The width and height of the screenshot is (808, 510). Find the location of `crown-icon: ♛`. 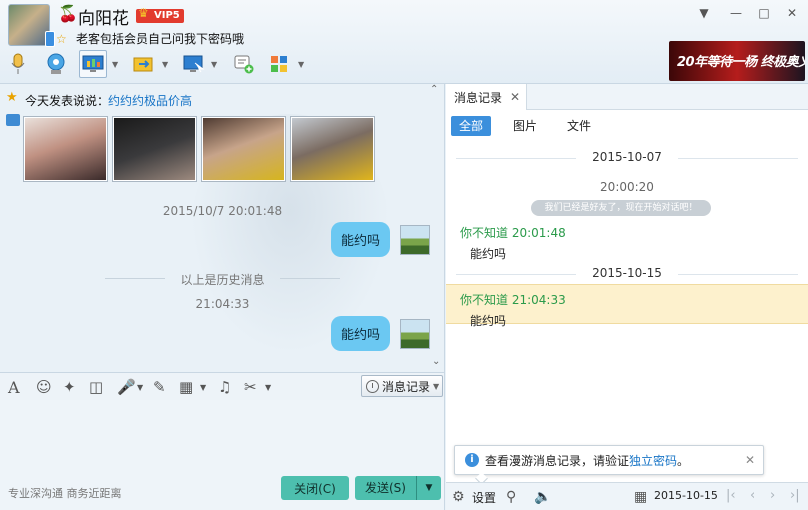

crown-icon: ♛ is located at coordinates (143, 13).